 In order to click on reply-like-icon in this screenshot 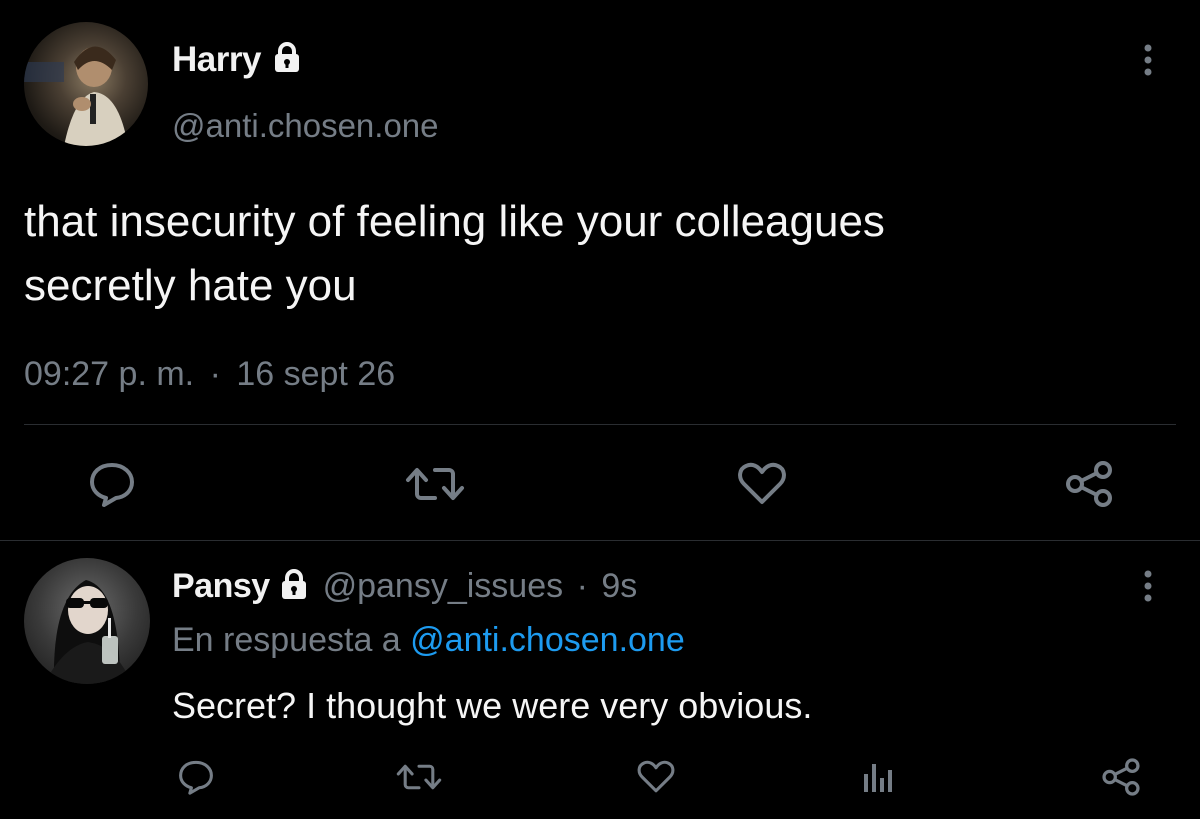, I will do `click(656, 777)`.